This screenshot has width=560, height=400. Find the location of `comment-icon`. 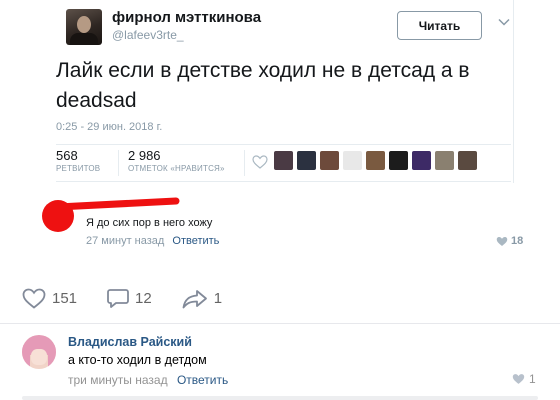

comment-icon is located at coordinates (118, 298).